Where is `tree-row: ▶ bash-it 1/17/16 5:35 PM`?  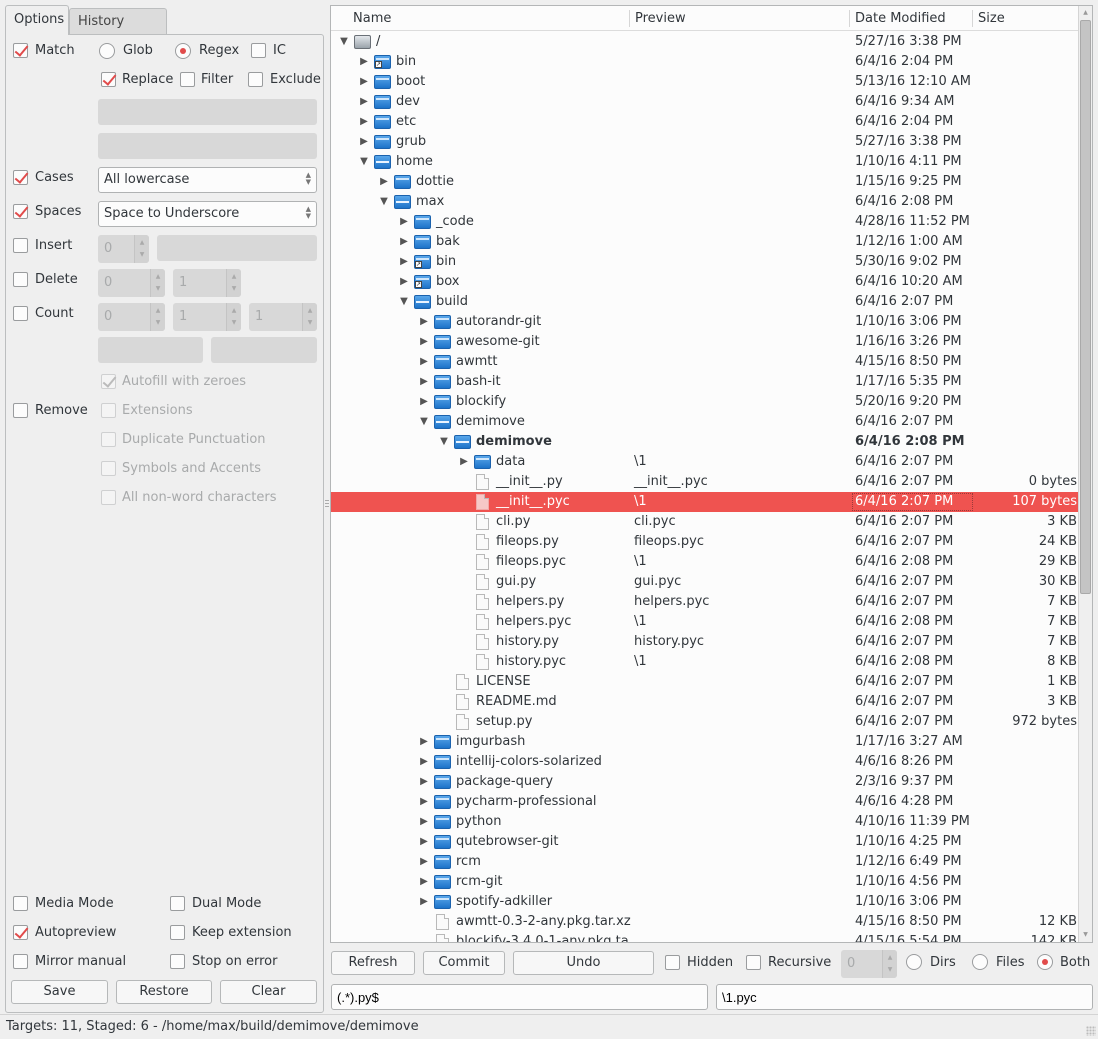
tree-row: ▶ bash-it 1/17/16 5:35 PM is located at coordinates (705, 382).